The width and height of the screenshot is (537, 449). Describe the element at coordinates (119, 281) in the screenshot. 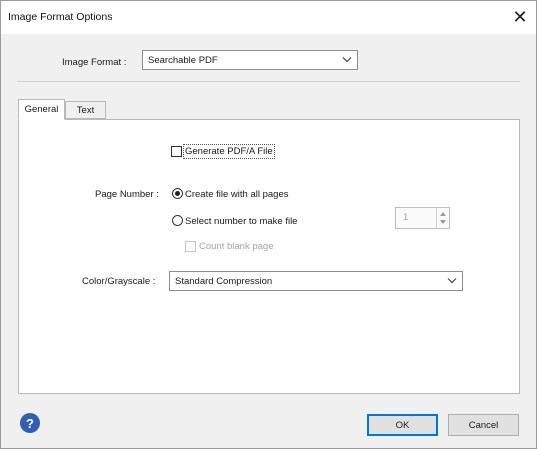

I see `color-grayscale-label: Color/Grayscale :` at that location.